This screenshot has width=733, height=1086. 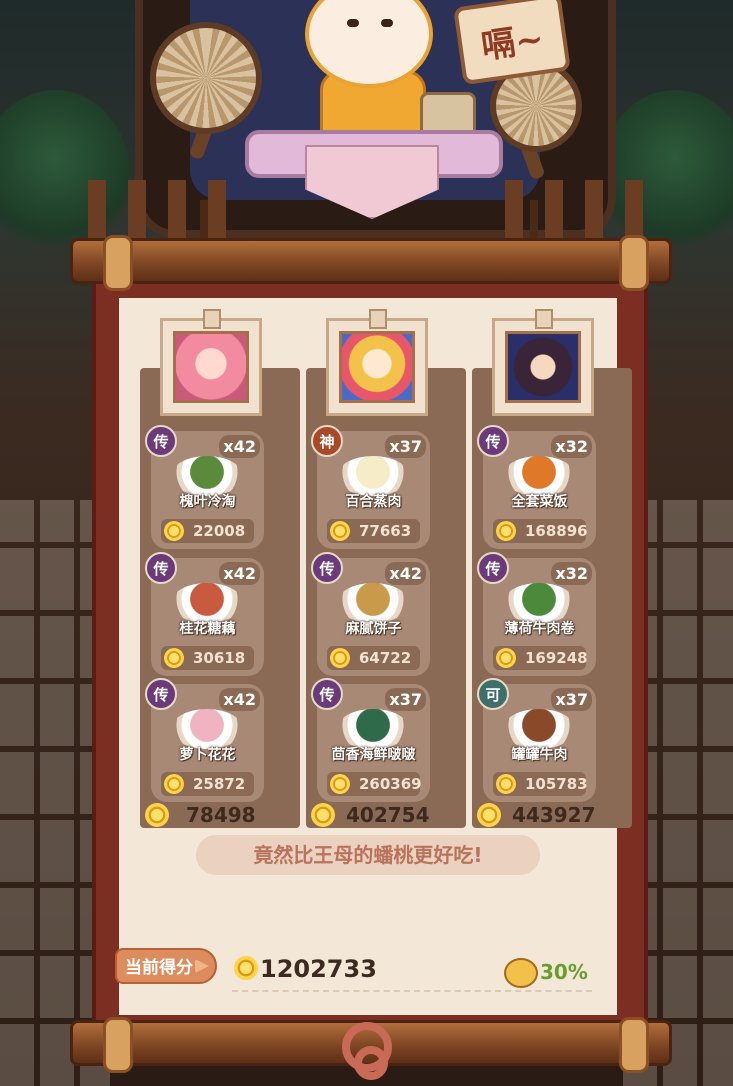 What do you see at coordinates (207, 755) in the screenshot?
I see `dish-name: 萝卜花花` at bounding box center [207, 755].